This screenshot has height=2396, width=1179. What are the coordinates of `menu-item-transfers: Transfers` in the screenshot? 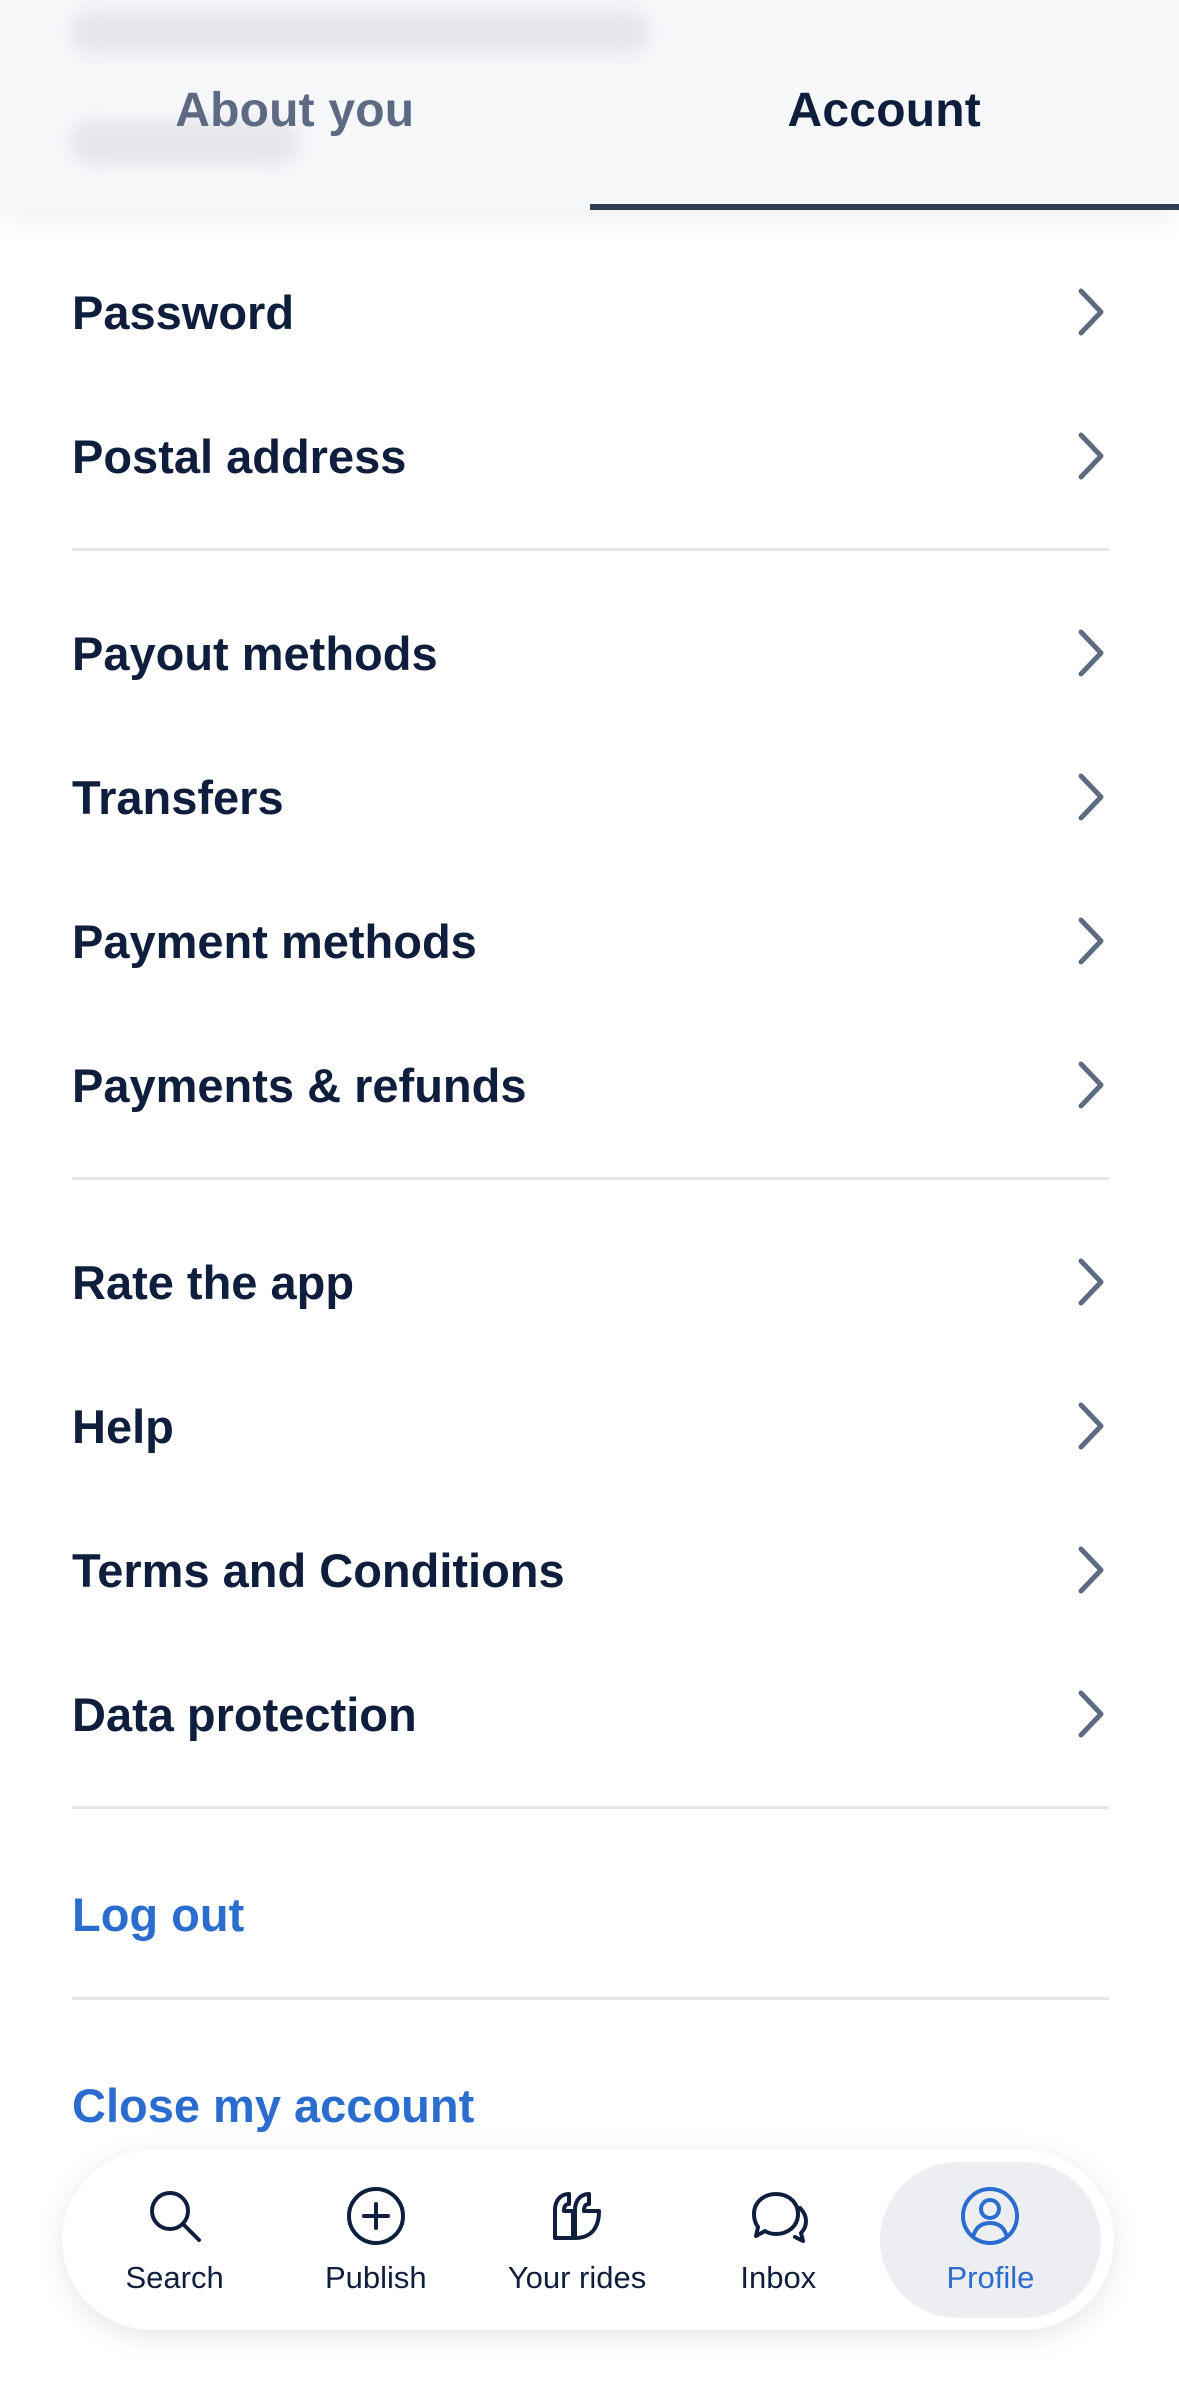 It's located at (589, 797).